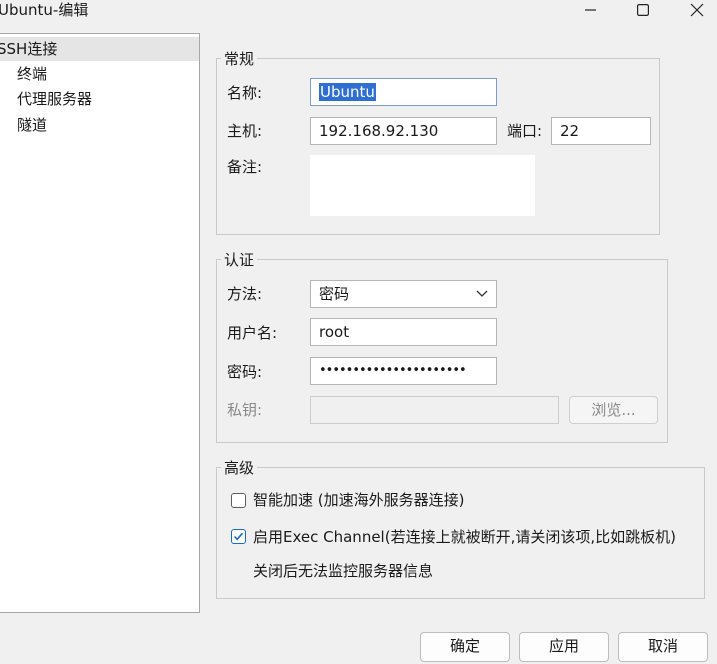 Image resolution: width=717 pixels, height=664 pixels. I want to click on chevron-down-icon, so click(482, 293).